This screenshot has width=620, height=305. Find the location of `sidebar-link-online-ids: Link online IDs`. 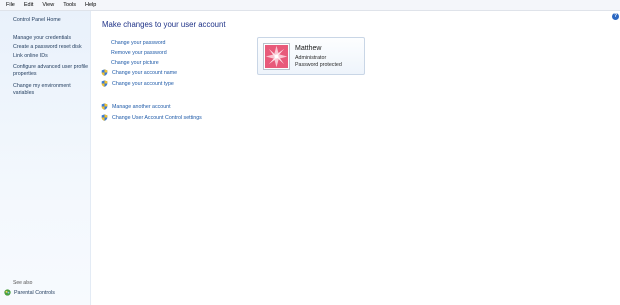

sidebar-link-online-ids: Link online IDs is located at coordinates (51, 56).